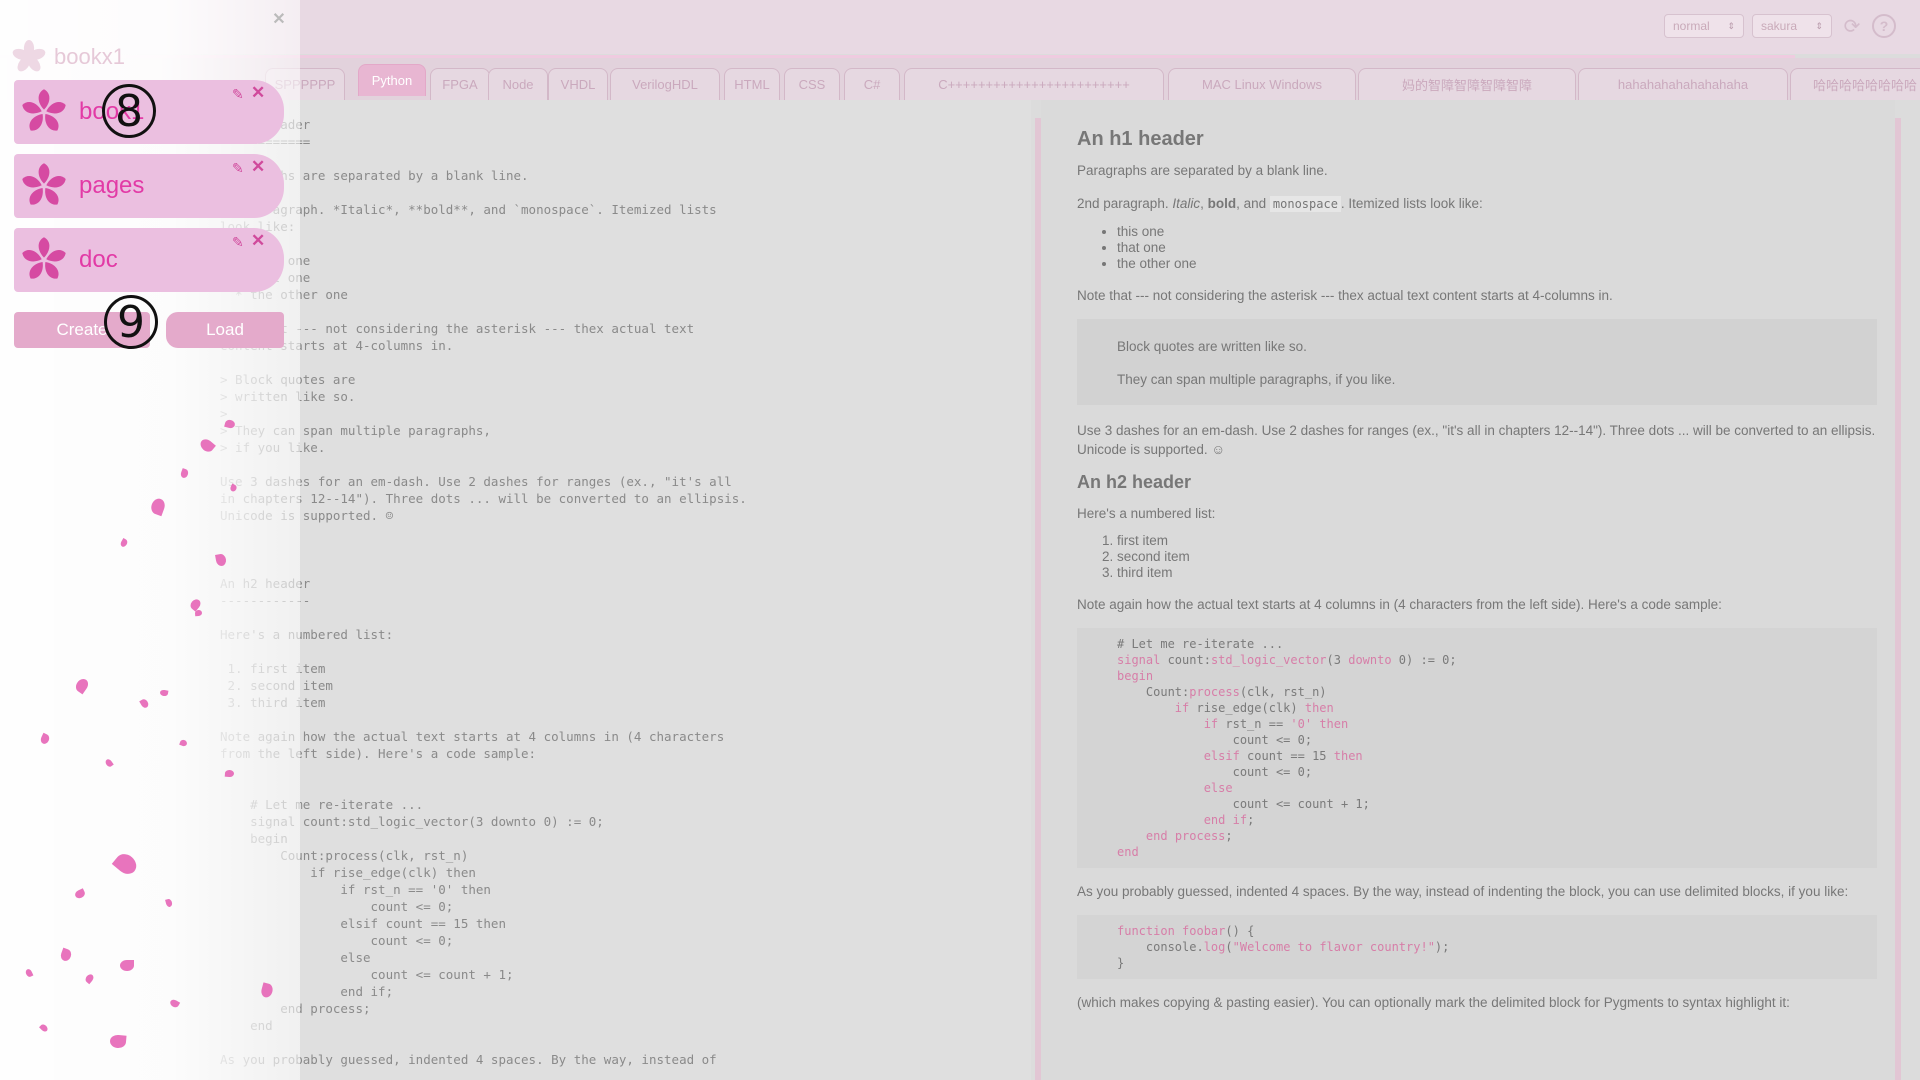 This screenshot has width=1920, height=1080. I want to click on petal-icon, so click(127, 965).